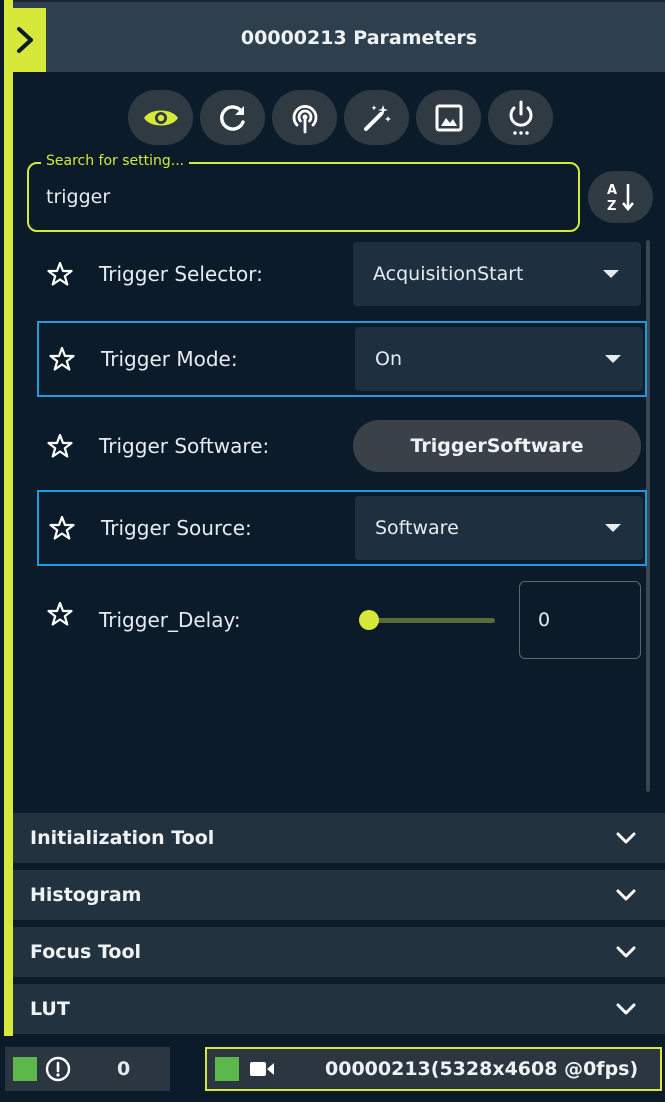  Describe the element at coordinates (181, 274) in the screenshot. I see `param-label: Trigger Selector:` at that location.